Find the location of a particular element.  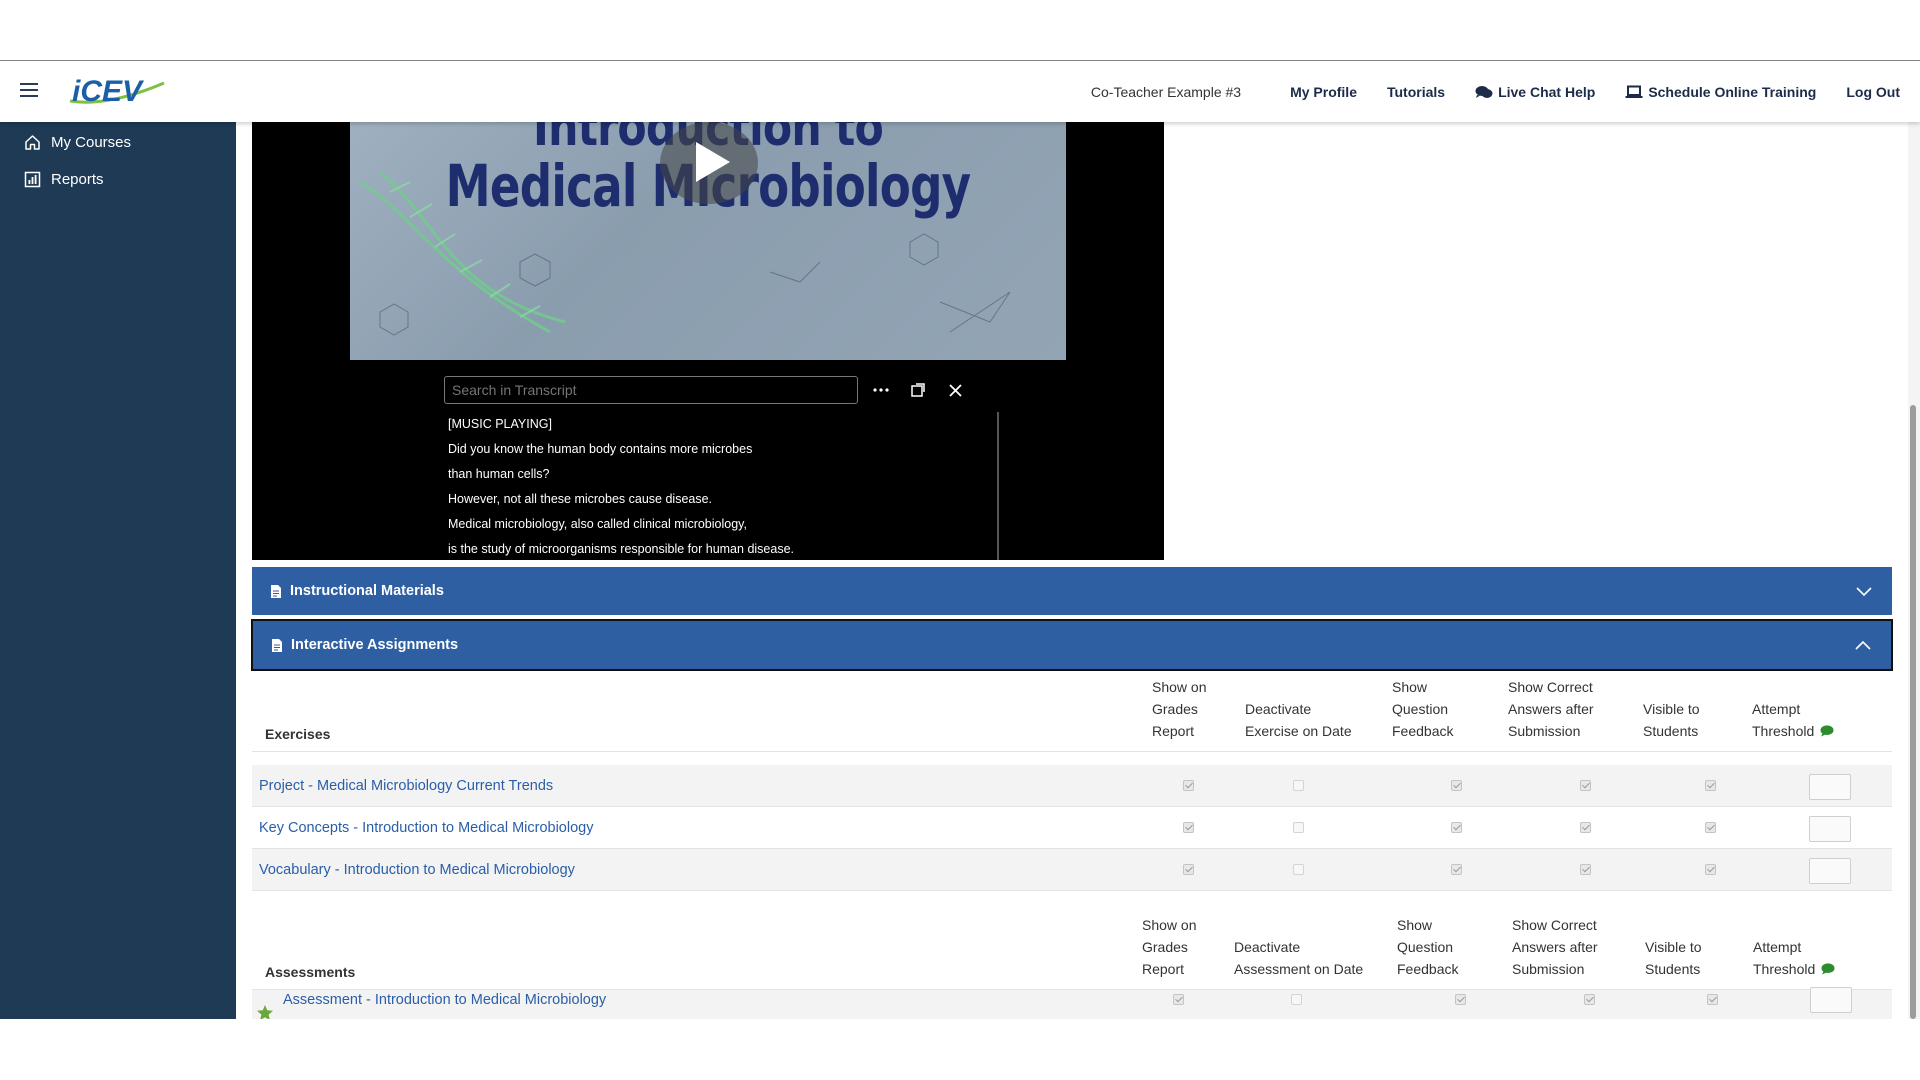

page-scrollbar-thumb is located at coordinates (1913, 712).